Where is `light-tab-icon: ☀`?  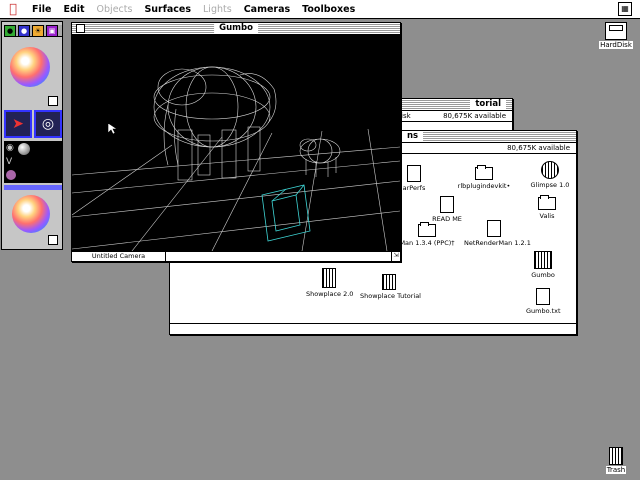 light-tab-icon: ☀ is located at coordinates (38, 31).